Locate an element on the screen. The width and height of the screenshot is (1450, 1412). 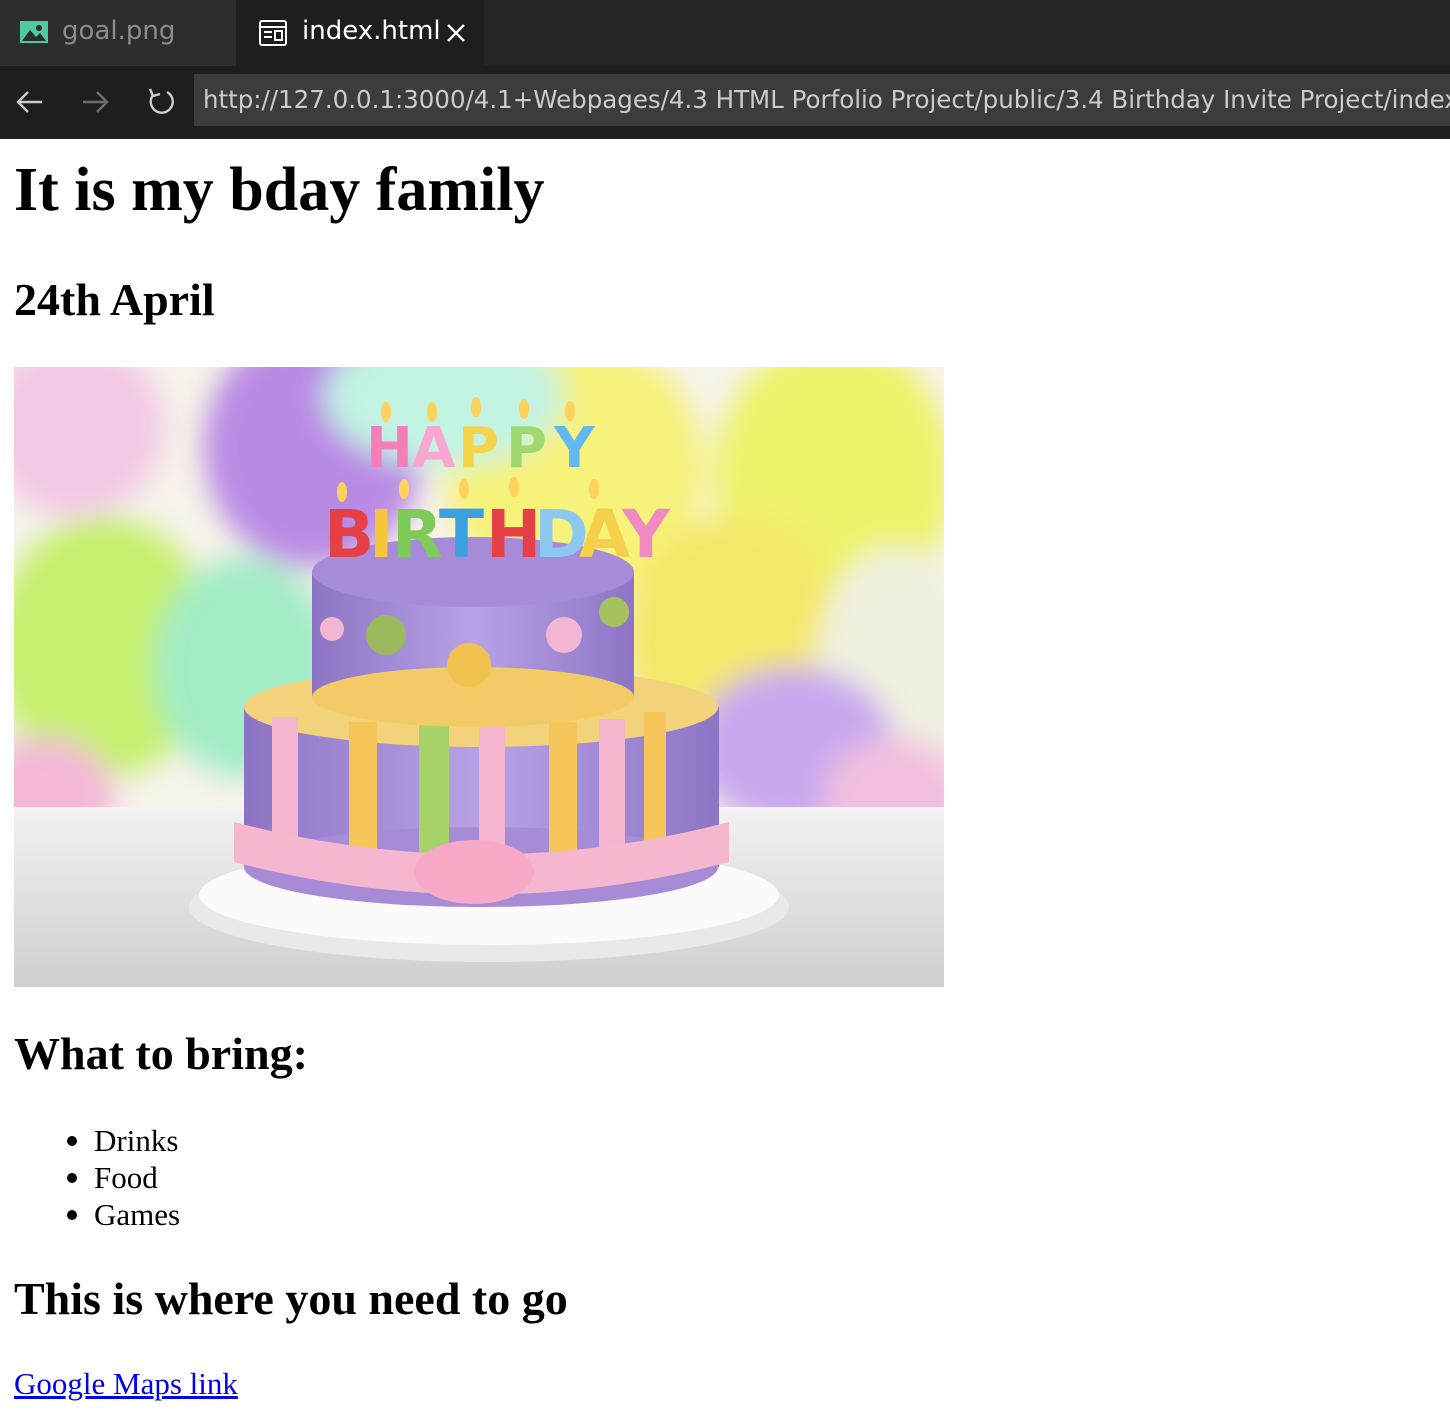
back-arrow-icon is located at coordinates (30, 102).